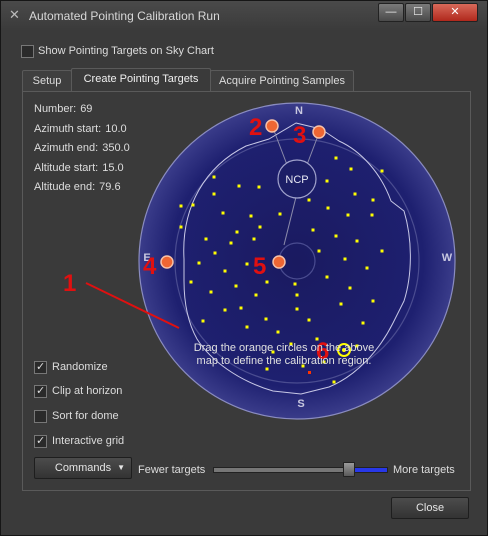  What do you see at coordinates (319, 132) in the screenshot?
I see `azimuth-end-handle` at bounding box center [319, 132].